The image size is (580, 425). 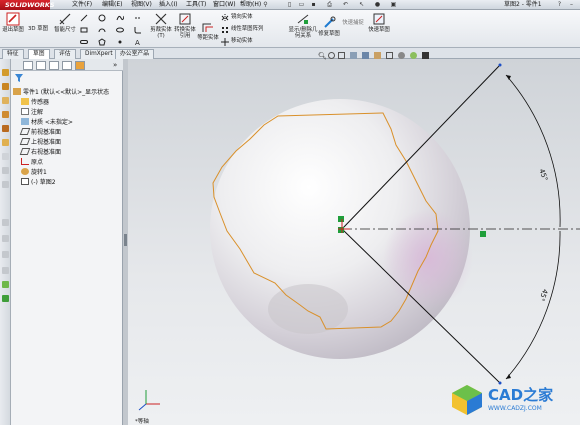 I want to click on move-label: 移动实体, so click(x=242, y=41).